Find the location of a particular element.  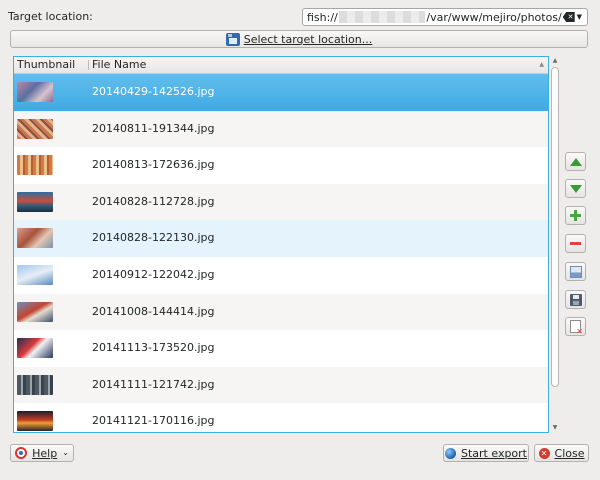

help-button: Help ⌄ is located at coordinates (42, 453).